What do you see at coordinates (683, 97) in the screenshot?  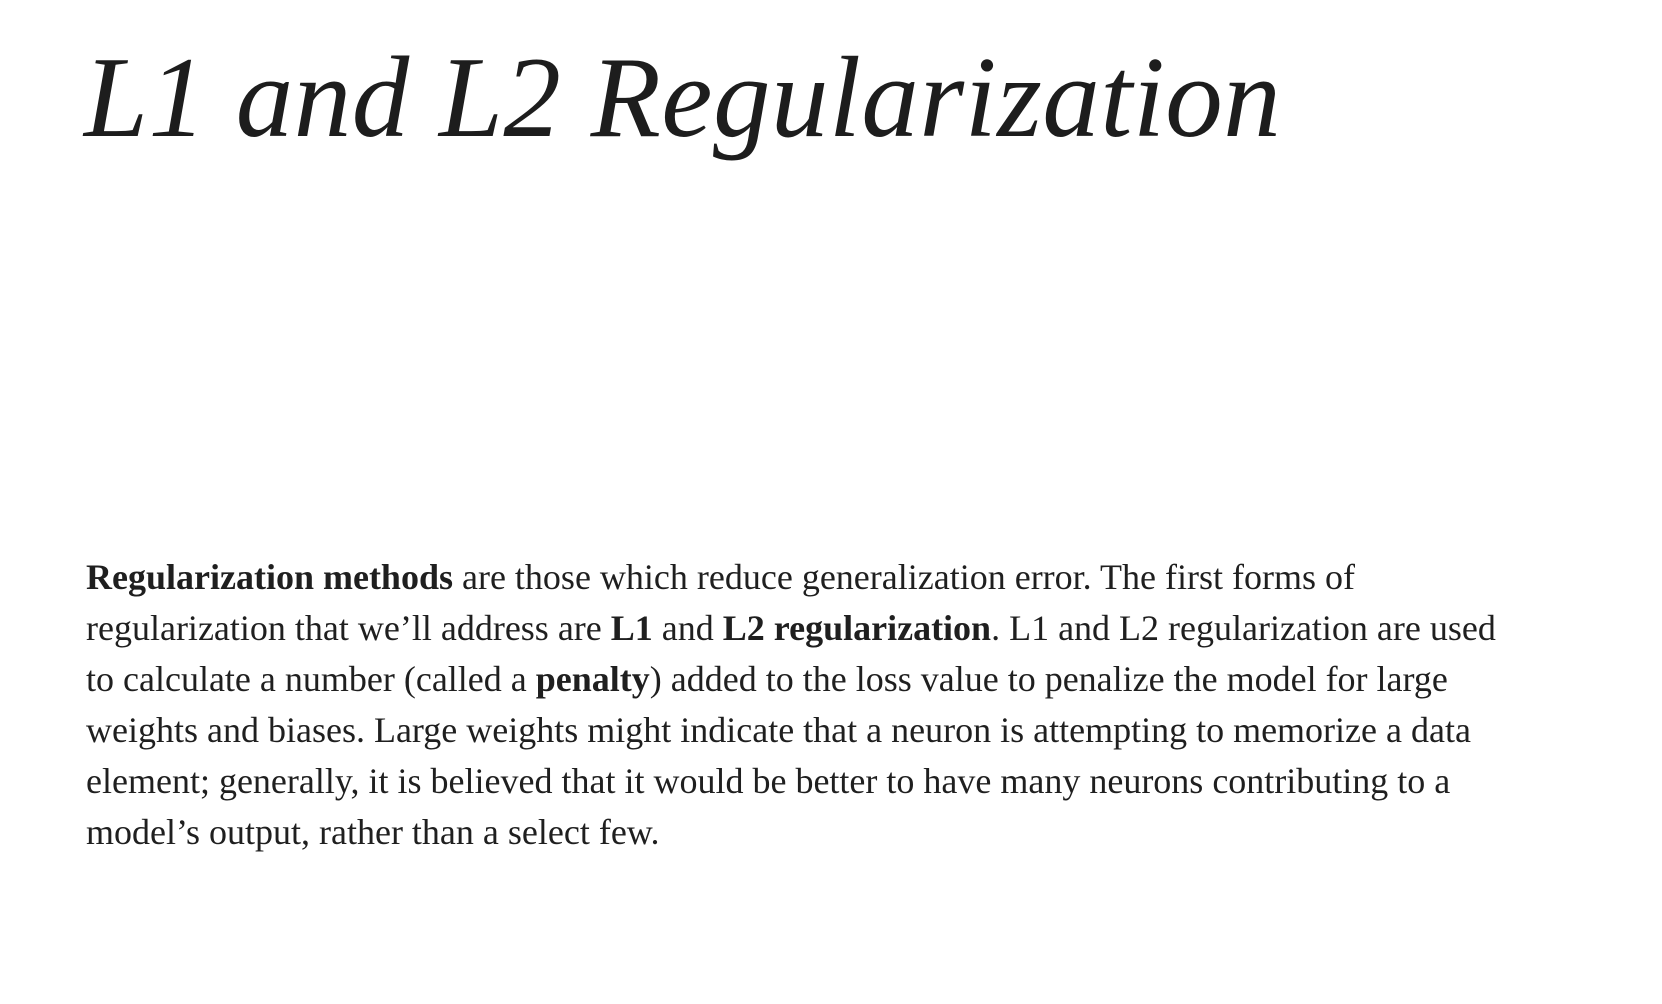 I see `page-title: L1 and L2 Regularization` at bounding box center [683, 97].